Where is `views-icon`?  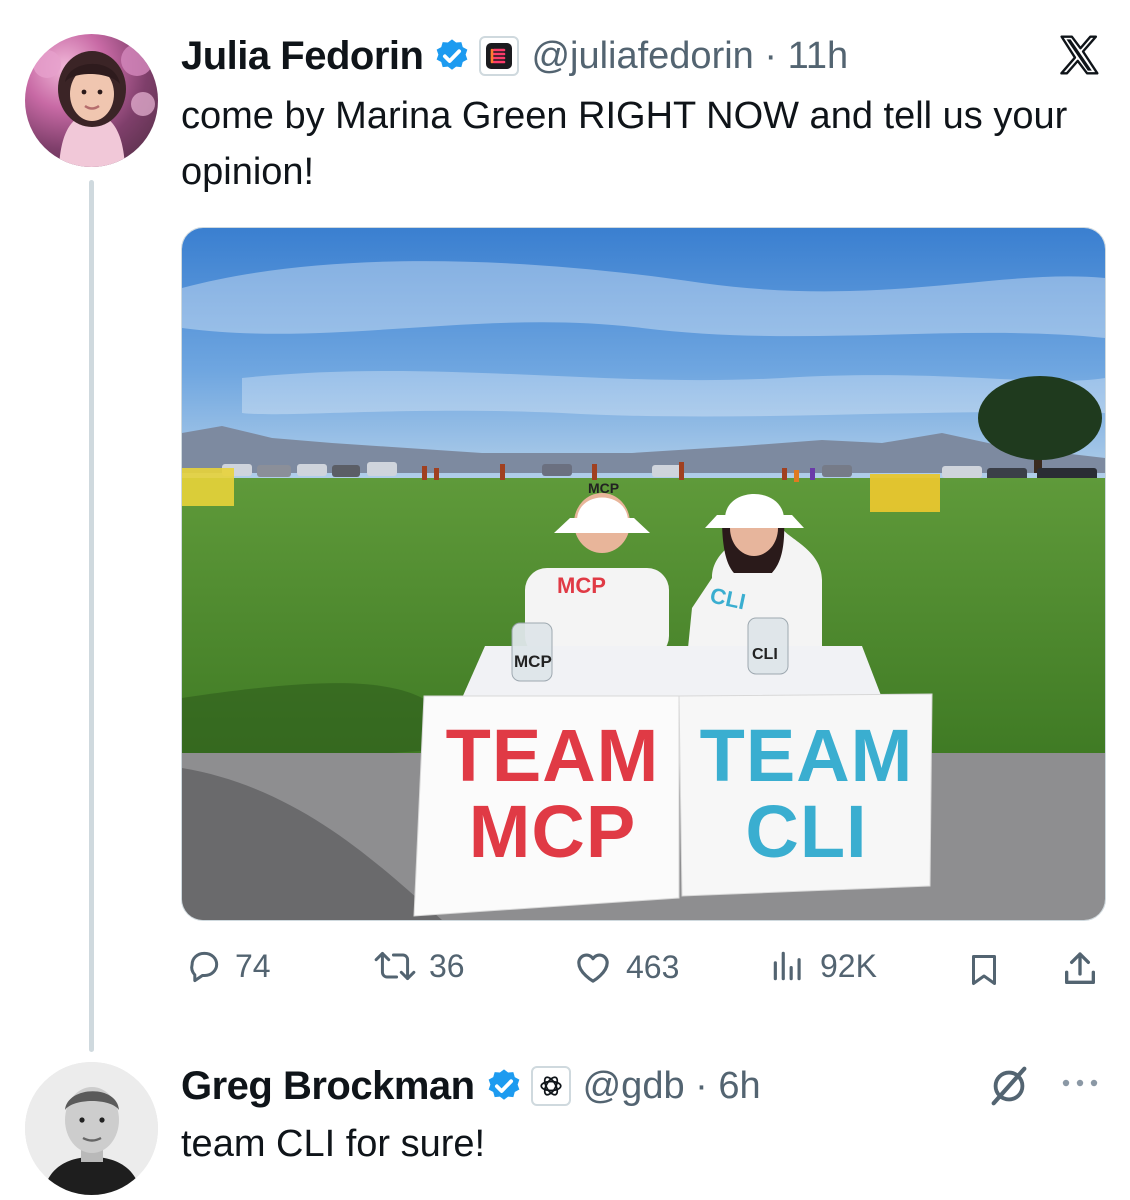 views-icon is located at coordinates (794, 966).